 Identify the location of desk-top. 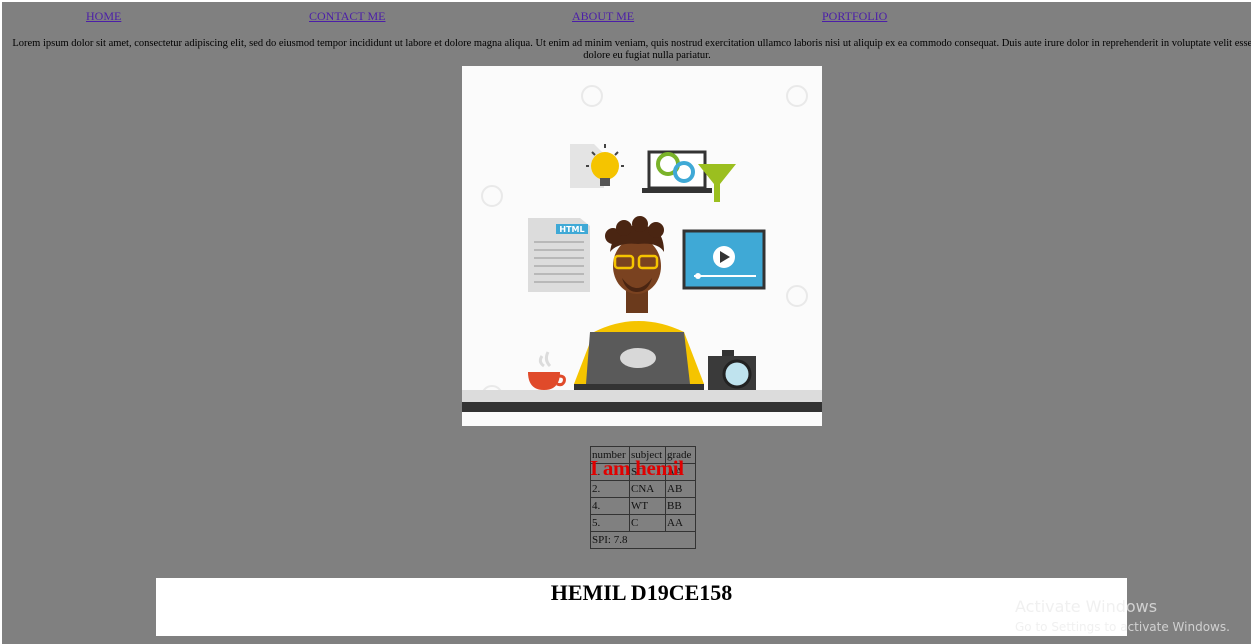
(642, 396).